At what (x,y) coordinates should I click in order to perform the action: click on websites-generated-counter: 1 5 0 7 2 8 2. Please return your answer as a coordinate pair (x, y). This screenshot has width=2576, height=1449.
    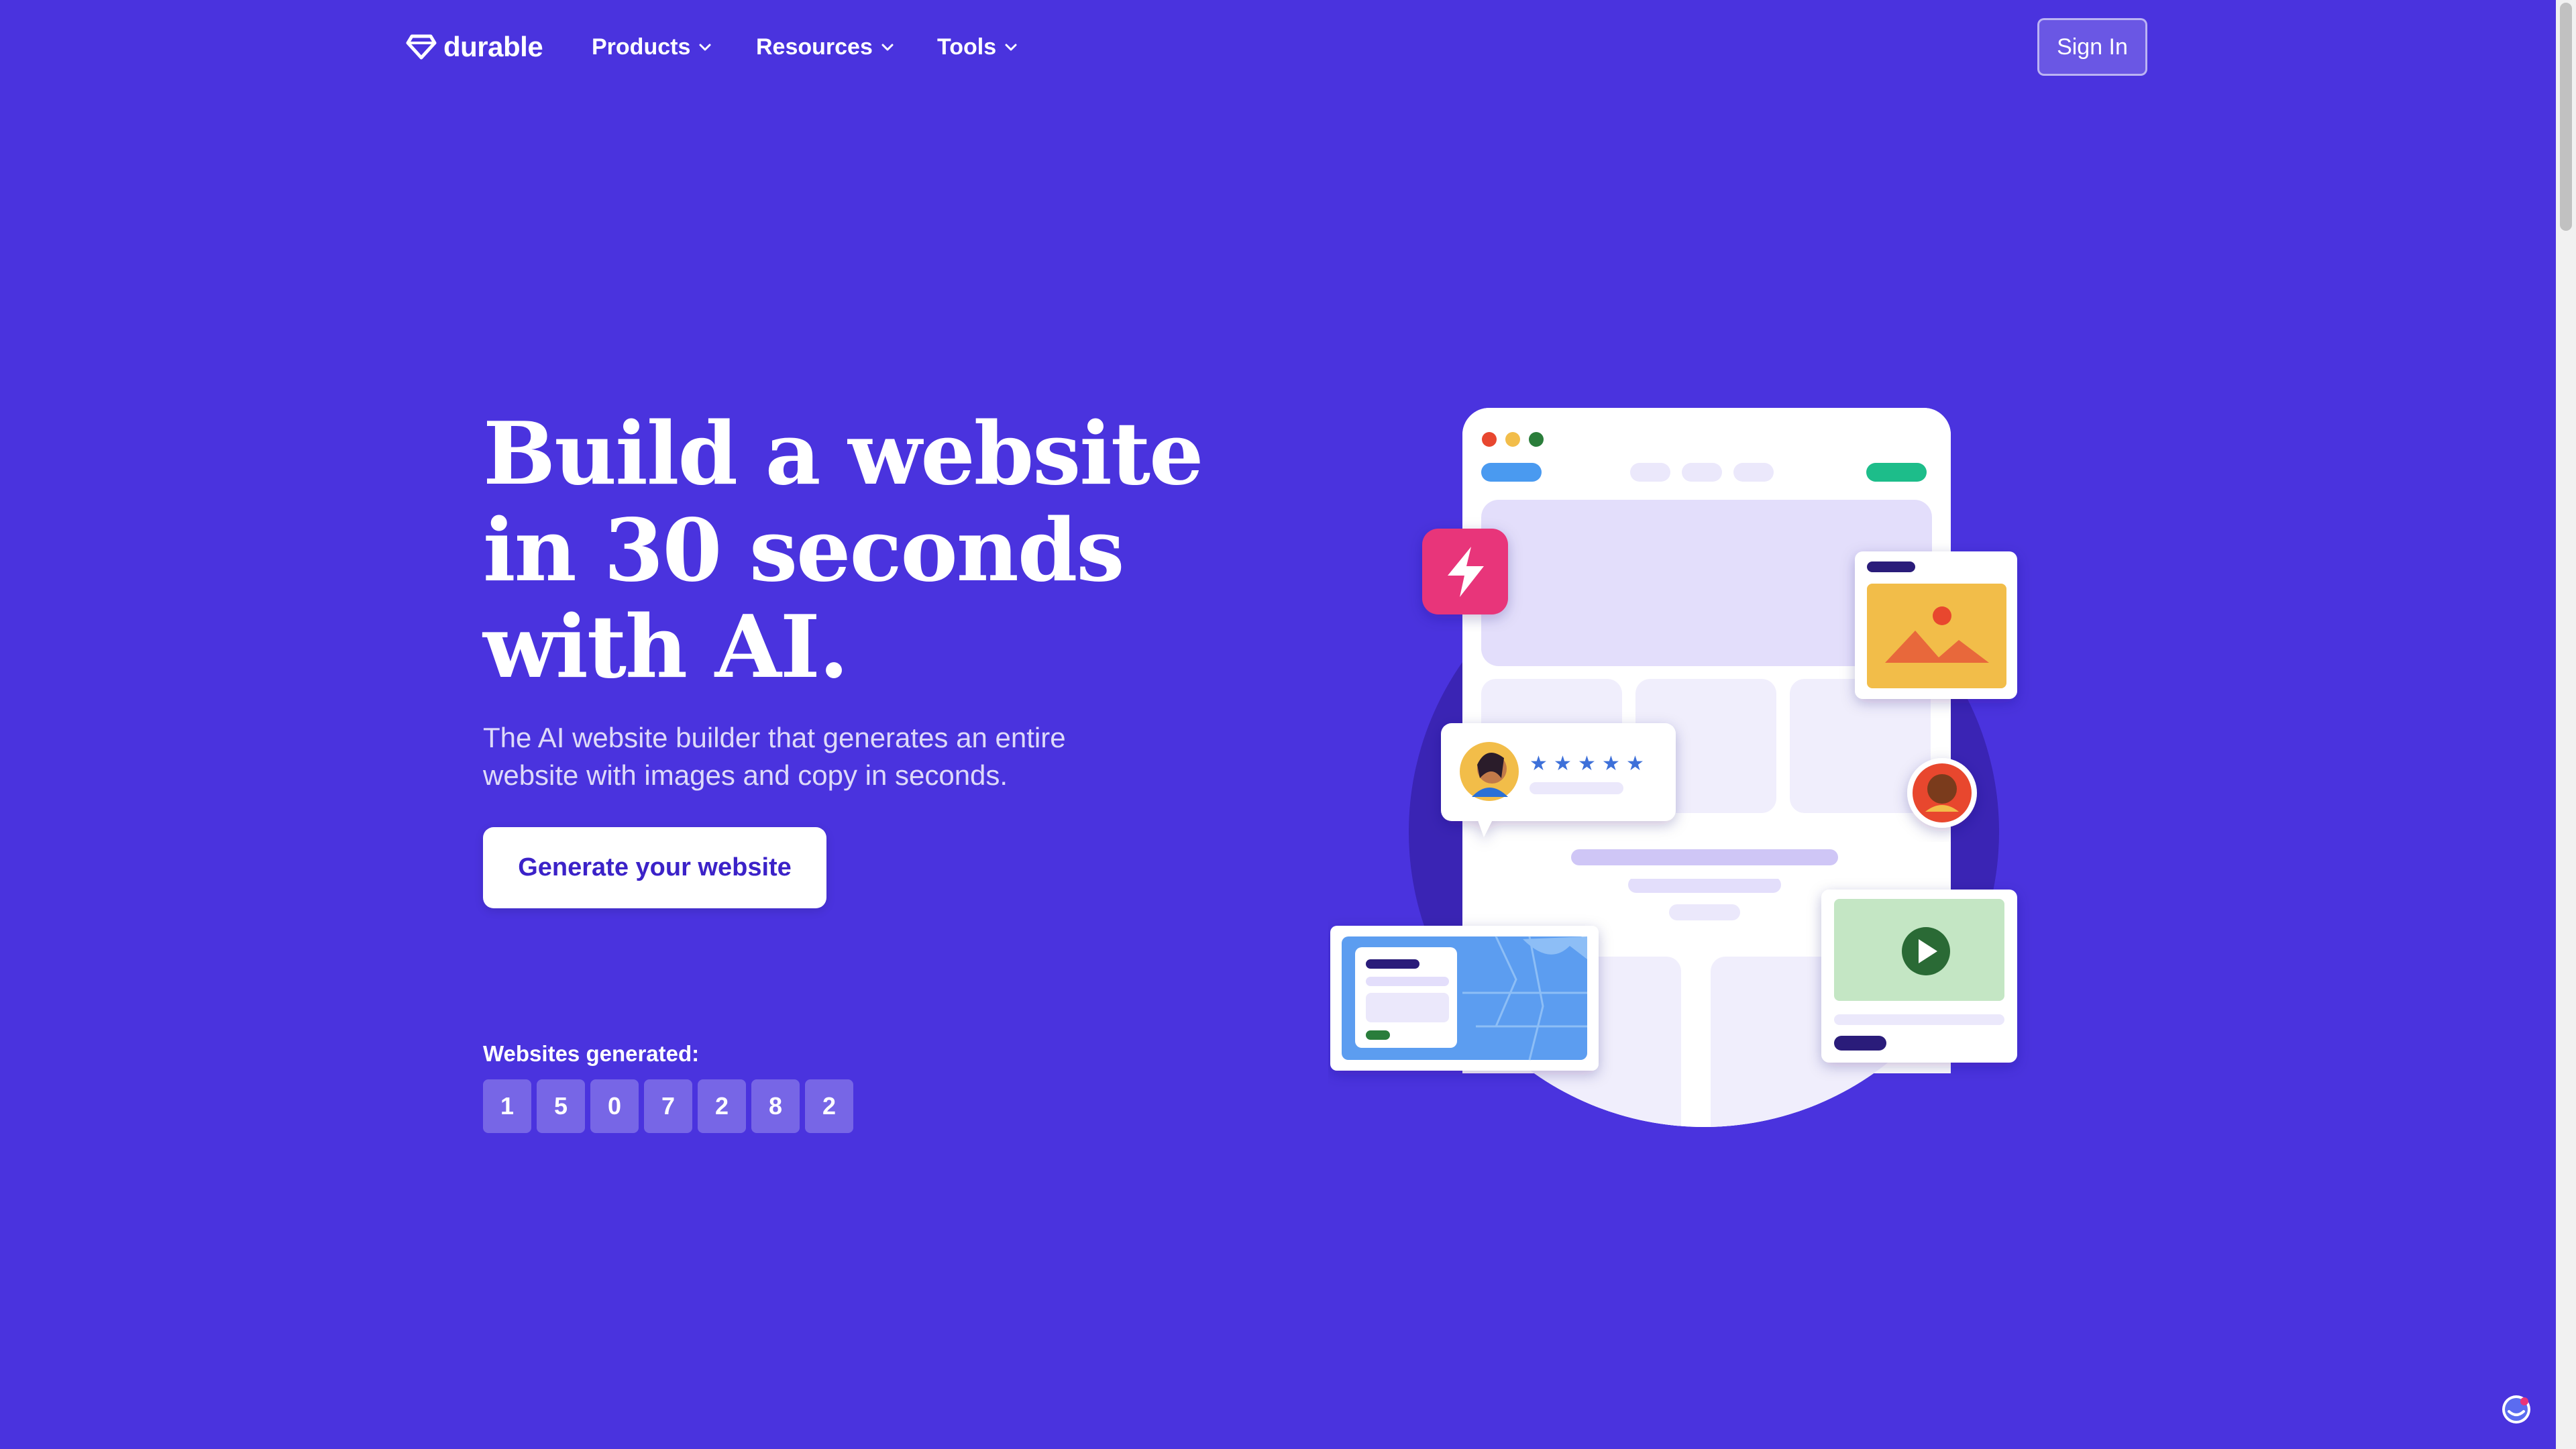
    Looking at the image, I should click on (668, 1106).